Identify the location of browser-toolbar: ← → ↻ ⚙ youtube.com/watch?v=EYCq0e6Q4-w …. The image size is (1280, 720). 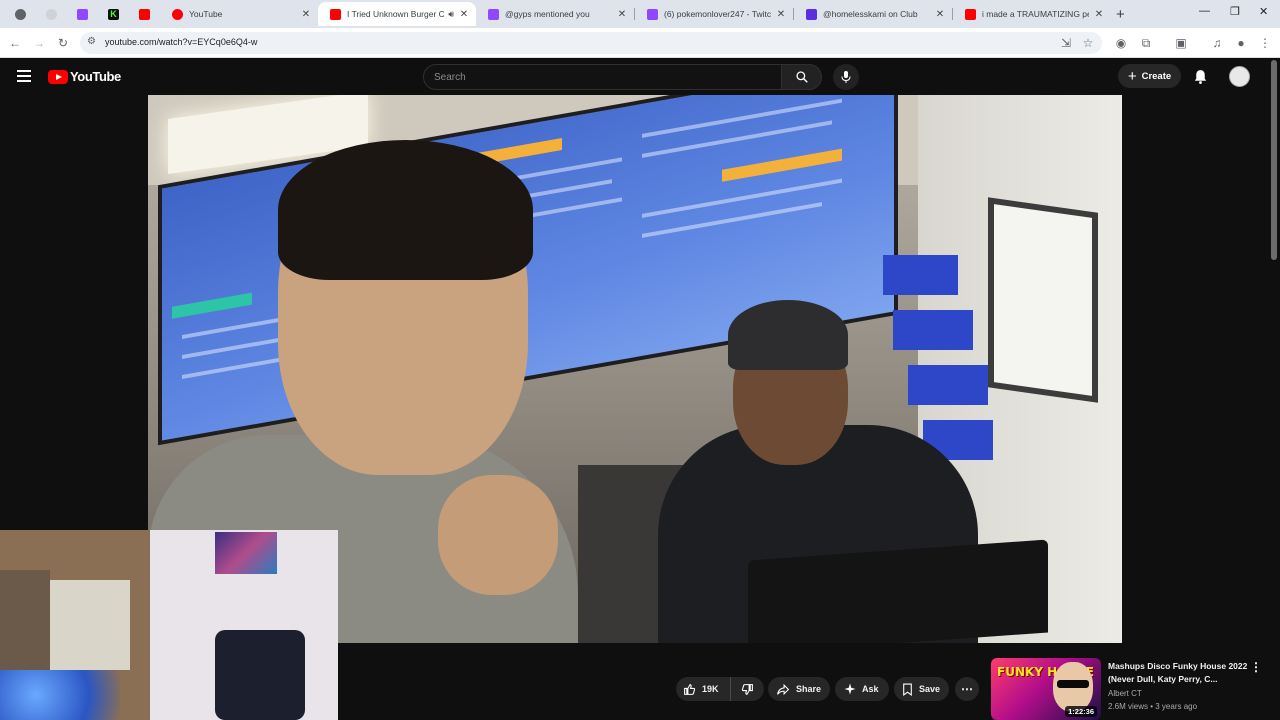
(640, 43).